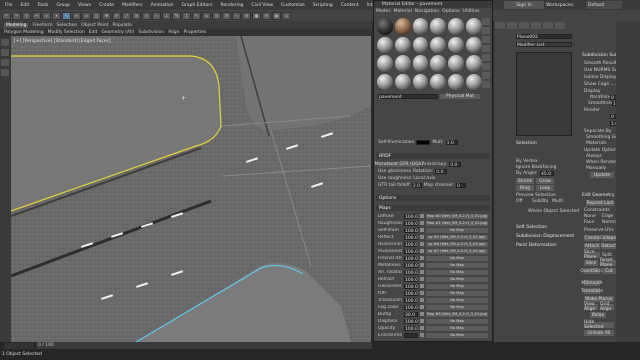 The image size is (640, 360). Describe the element at coordinates (600, 63) in the screenshot. I see `smooth-result-checkbox: Smooth Result` at that location.